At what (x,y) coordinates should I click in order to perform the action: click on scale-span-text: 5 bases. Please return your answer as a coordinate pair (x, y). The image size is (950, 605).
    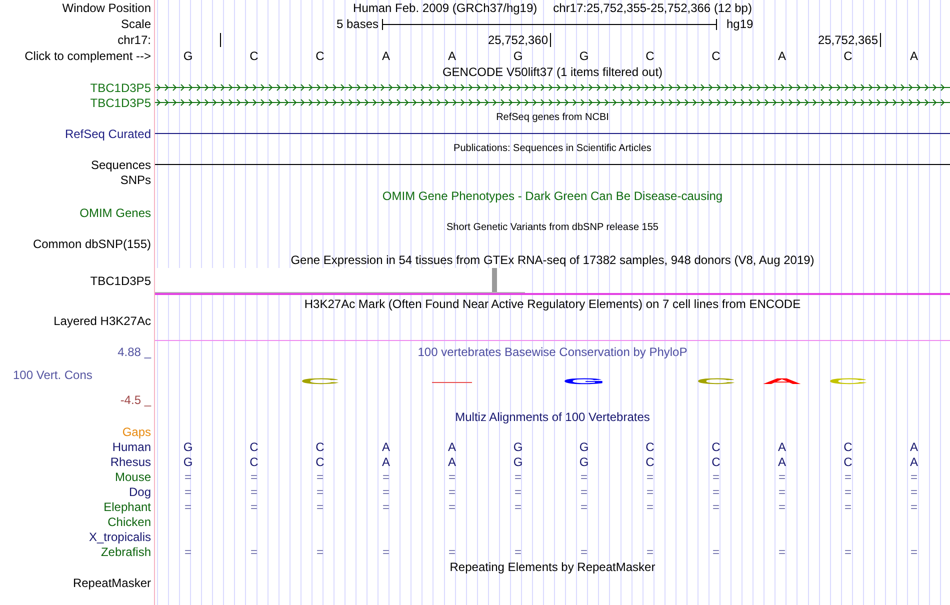
    Looking at the image, I should click on (357, 24).